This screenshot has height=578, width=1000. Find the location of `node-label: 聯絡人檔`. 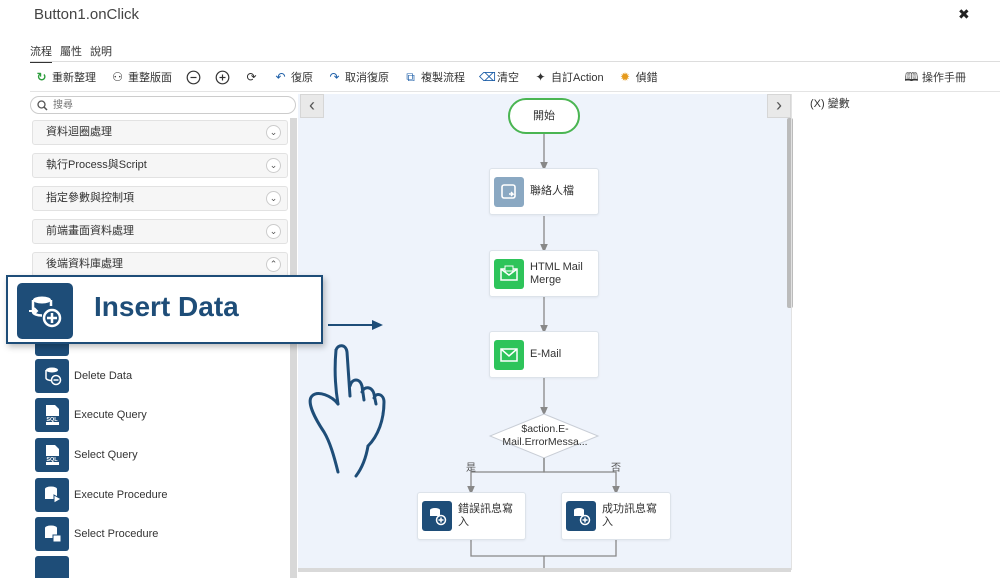

node-label: 聯絡人檔 is located at coordinates (552, 191).